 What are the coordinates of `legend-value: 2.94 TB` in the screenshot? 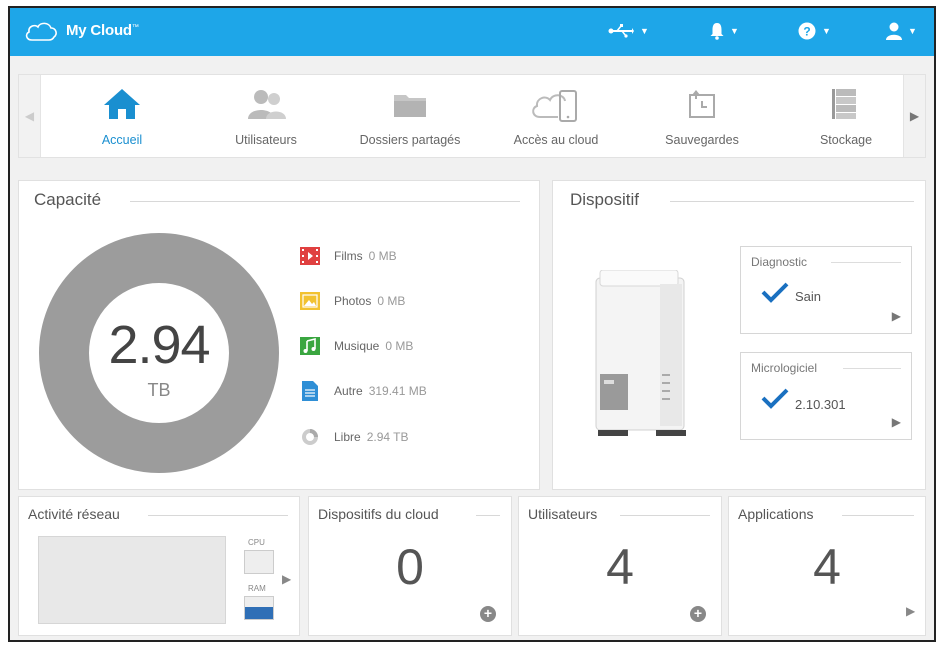 It's located at (387, 437).